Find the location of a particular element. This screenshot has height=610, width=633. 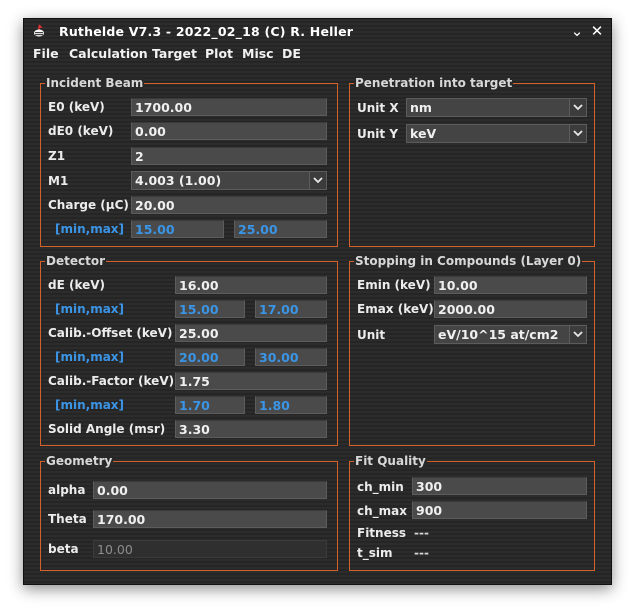

t-sim-value: --- is located at coordinates (421, 553).